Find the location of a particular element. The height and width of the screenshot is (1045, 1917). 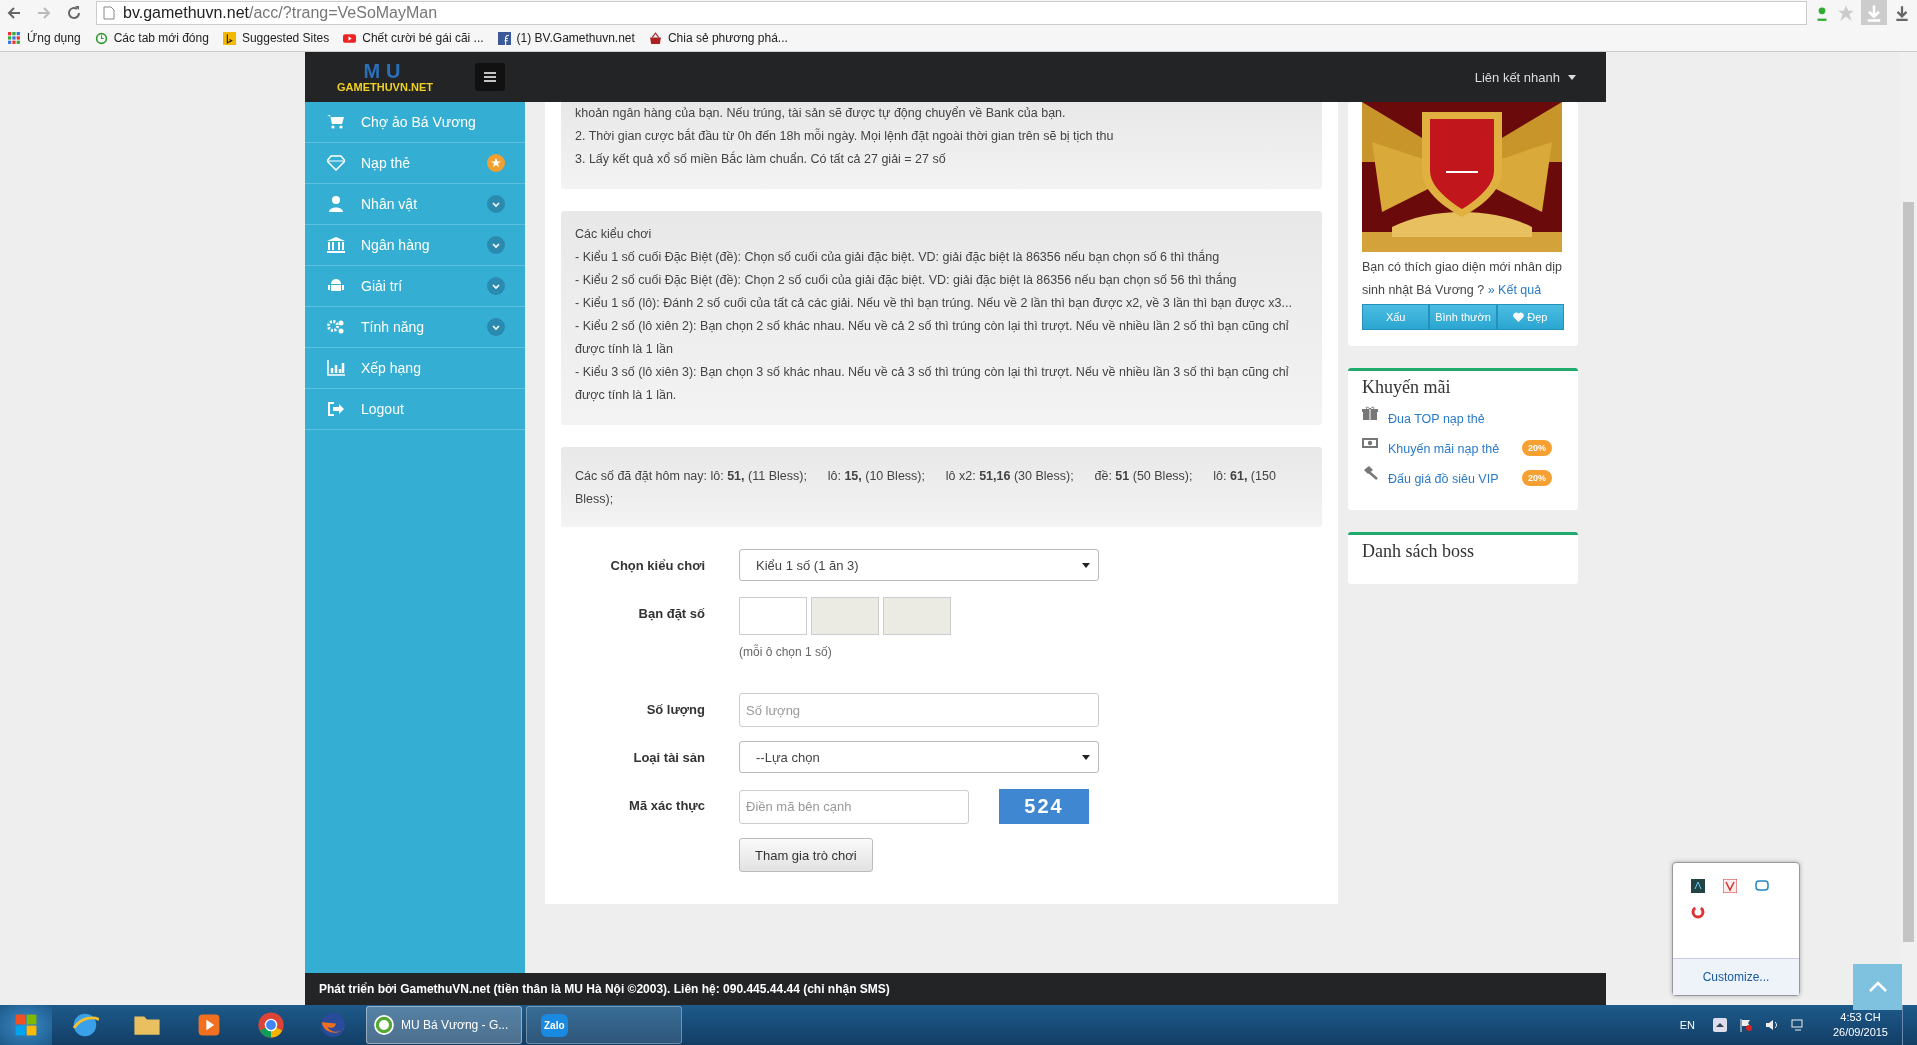

sidebar-item: Logout is located at coordinates (415, 409).